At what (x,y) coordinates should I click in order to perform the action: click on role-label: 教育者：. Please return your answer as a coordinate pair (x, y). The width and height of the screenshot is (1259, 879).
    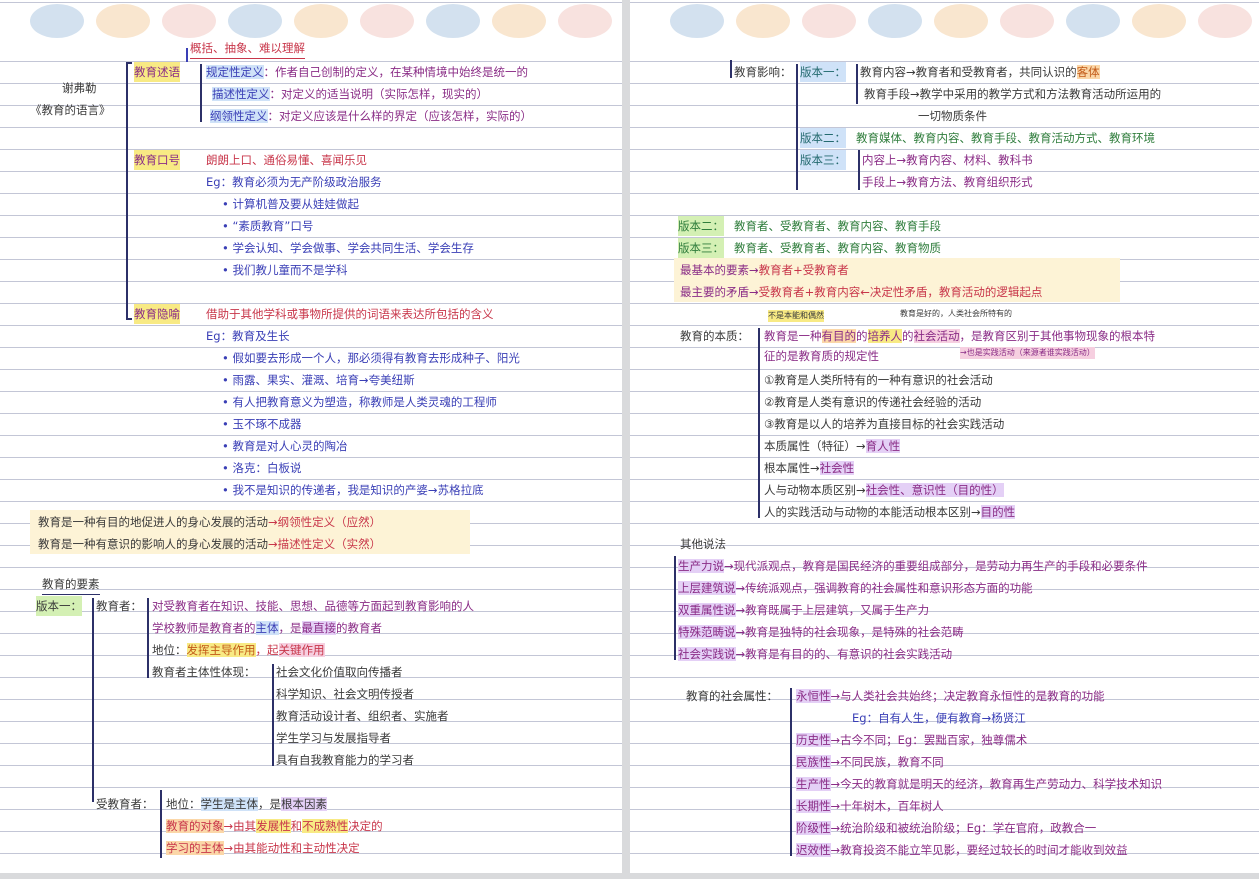
    Looking at the image, I should click on (119, 606).